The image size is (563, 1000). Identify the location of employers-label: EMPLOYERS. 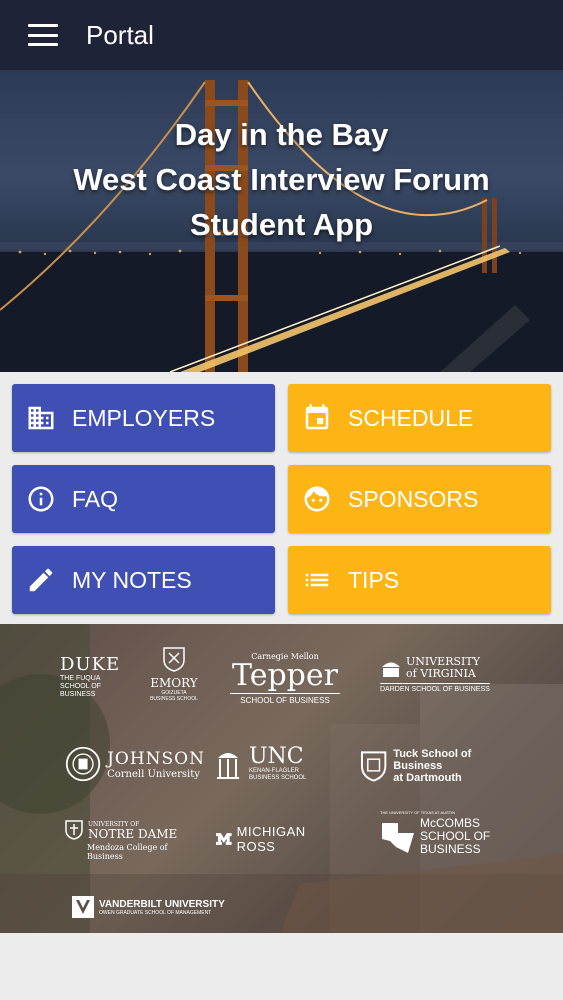
(144, 417).